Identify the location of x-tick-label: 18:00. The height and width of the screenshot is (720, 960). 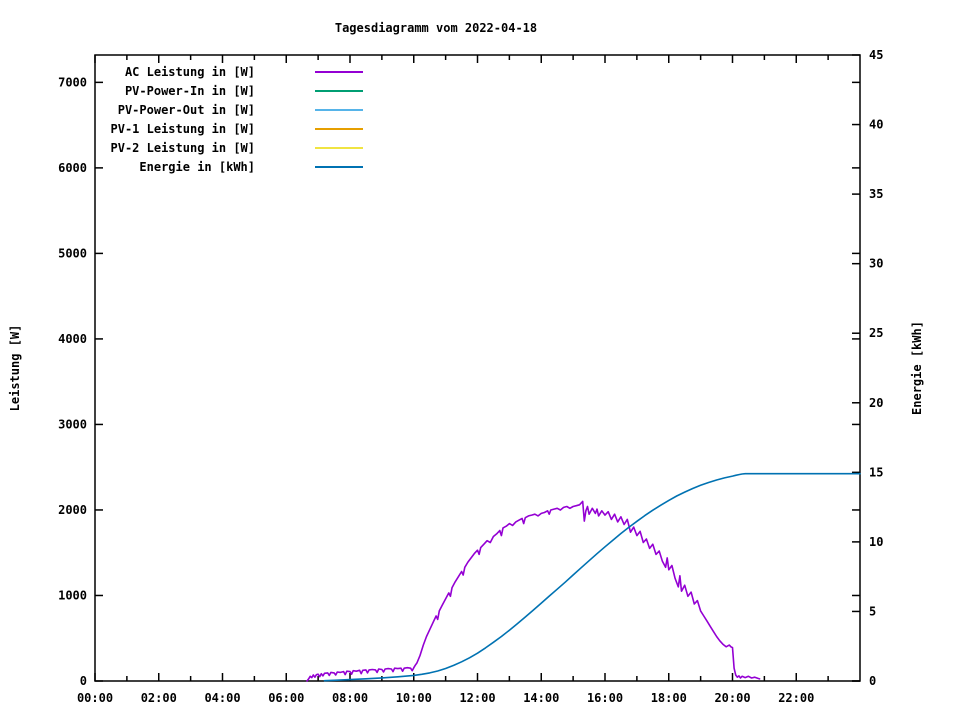
(669, 698).